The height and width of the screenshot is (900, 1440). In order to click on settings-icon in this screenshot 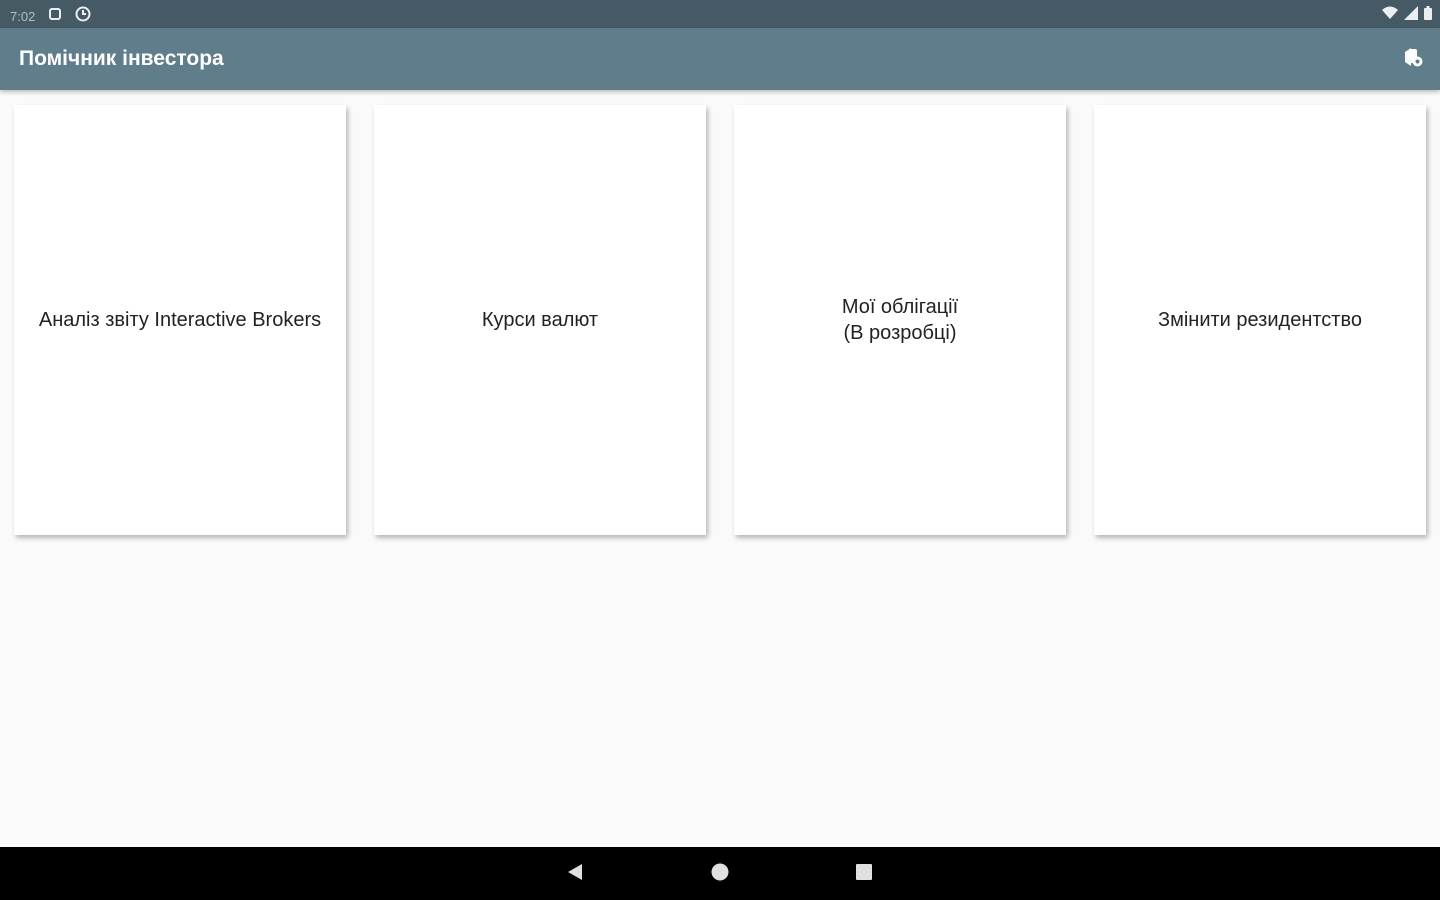, I will do `click(1413, 59)`.